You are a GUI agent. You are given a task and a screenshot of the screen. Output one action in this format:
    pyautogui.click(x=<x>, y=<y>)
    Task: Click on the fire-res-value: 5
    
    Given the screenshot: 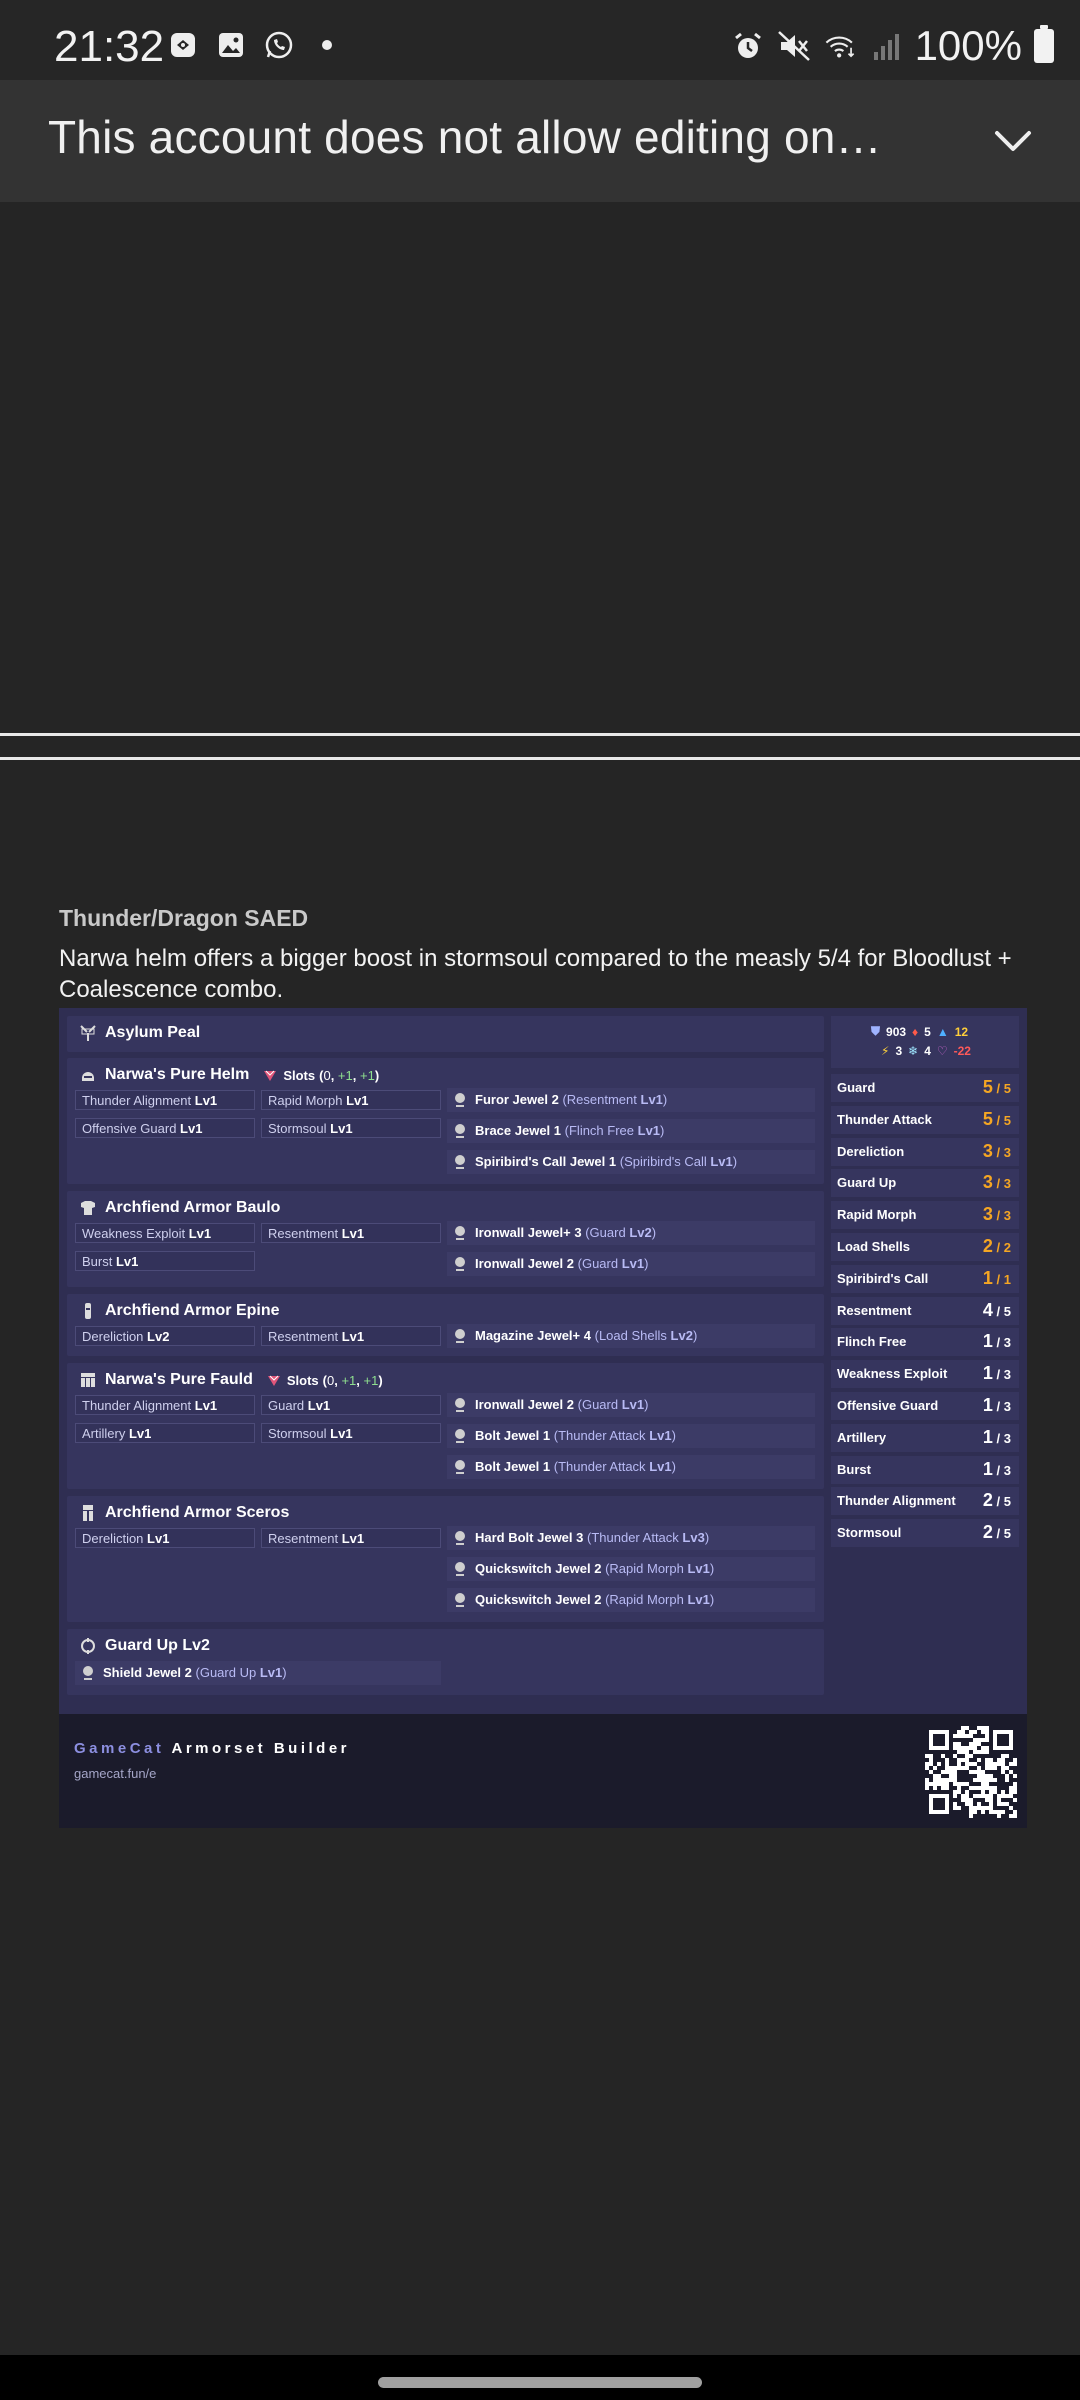 What is the action you would take?
    pyautogui.click(x=927, y=1031)
    